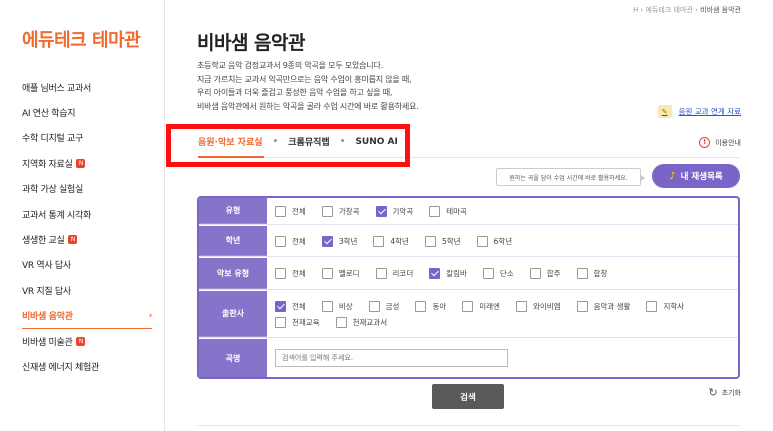 This screenshot has width=773, height=431. Describe the element at coordinates (394, 274) in the screenshot. I see `score-option: 리코더` at that location.